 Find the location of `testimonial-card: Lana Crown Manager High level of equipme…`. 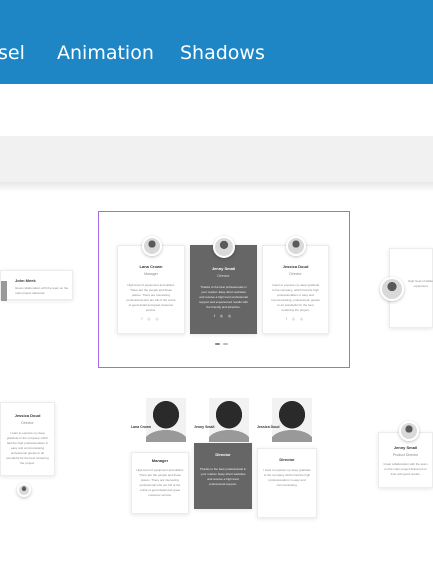

testimonial-card: Lana Crown Manager High level of equipme… is located at coordinates (151, 285).